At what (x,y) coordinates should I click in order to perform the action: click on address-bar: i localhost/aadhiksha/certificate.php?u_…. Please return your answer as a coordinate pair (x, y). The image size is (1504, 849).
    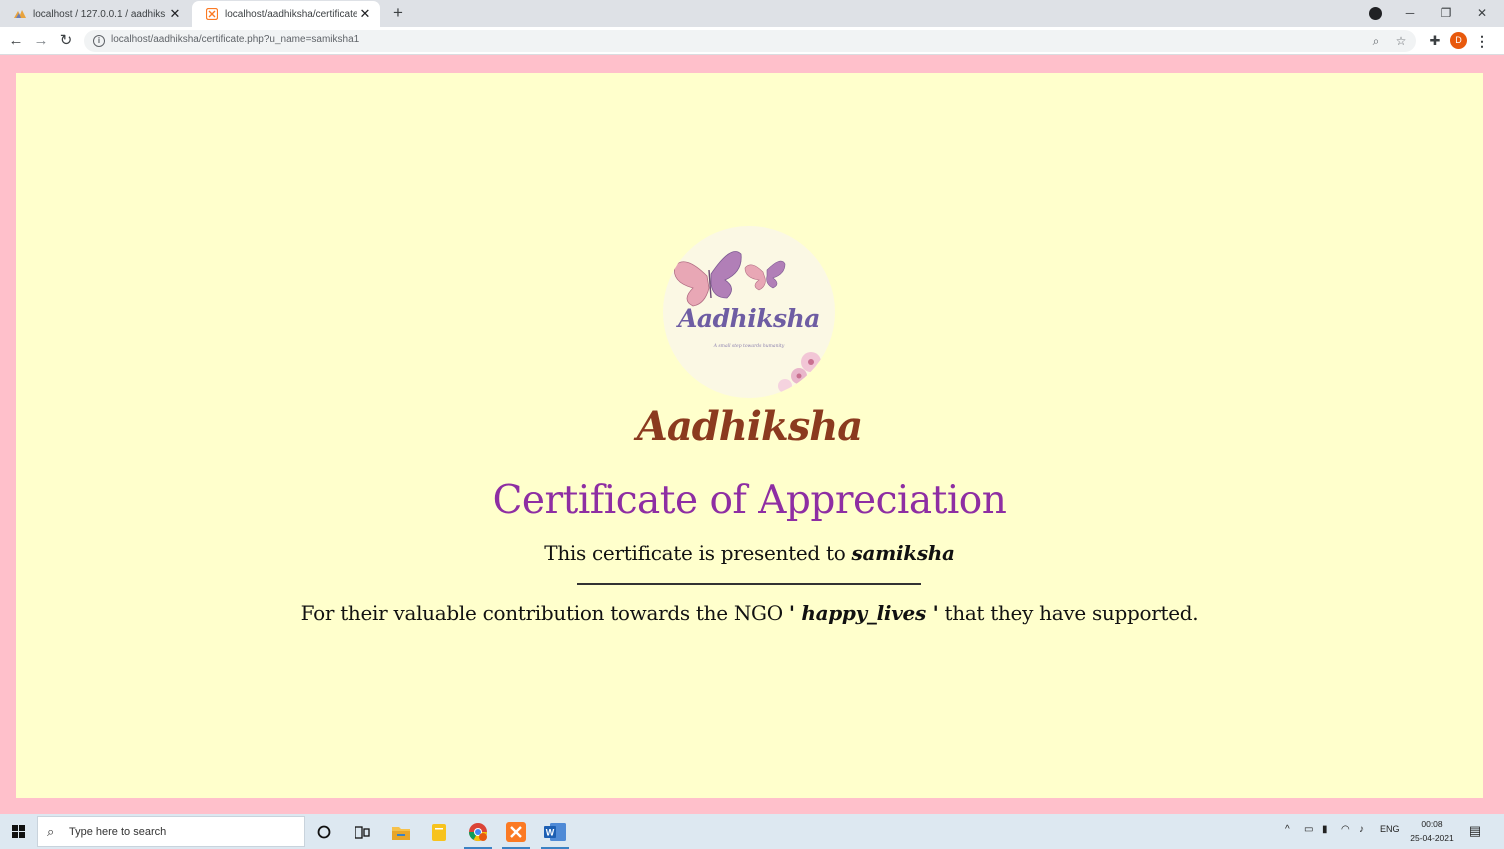
    Looking at the image, I should click on (750, 41).